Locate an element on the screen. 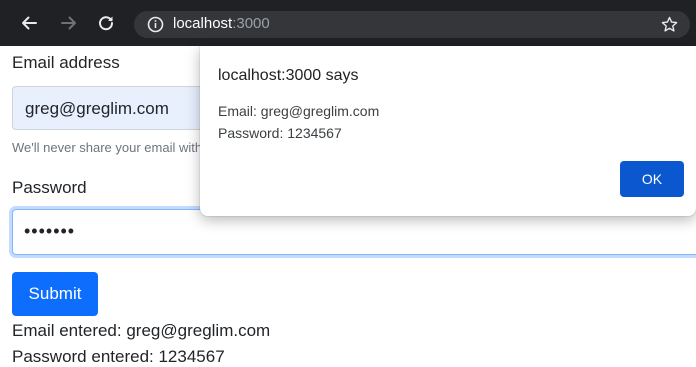 The height and width of the screenshot is (367, 696). password-field-value: ••••••• is located at coordinates (50, 231).